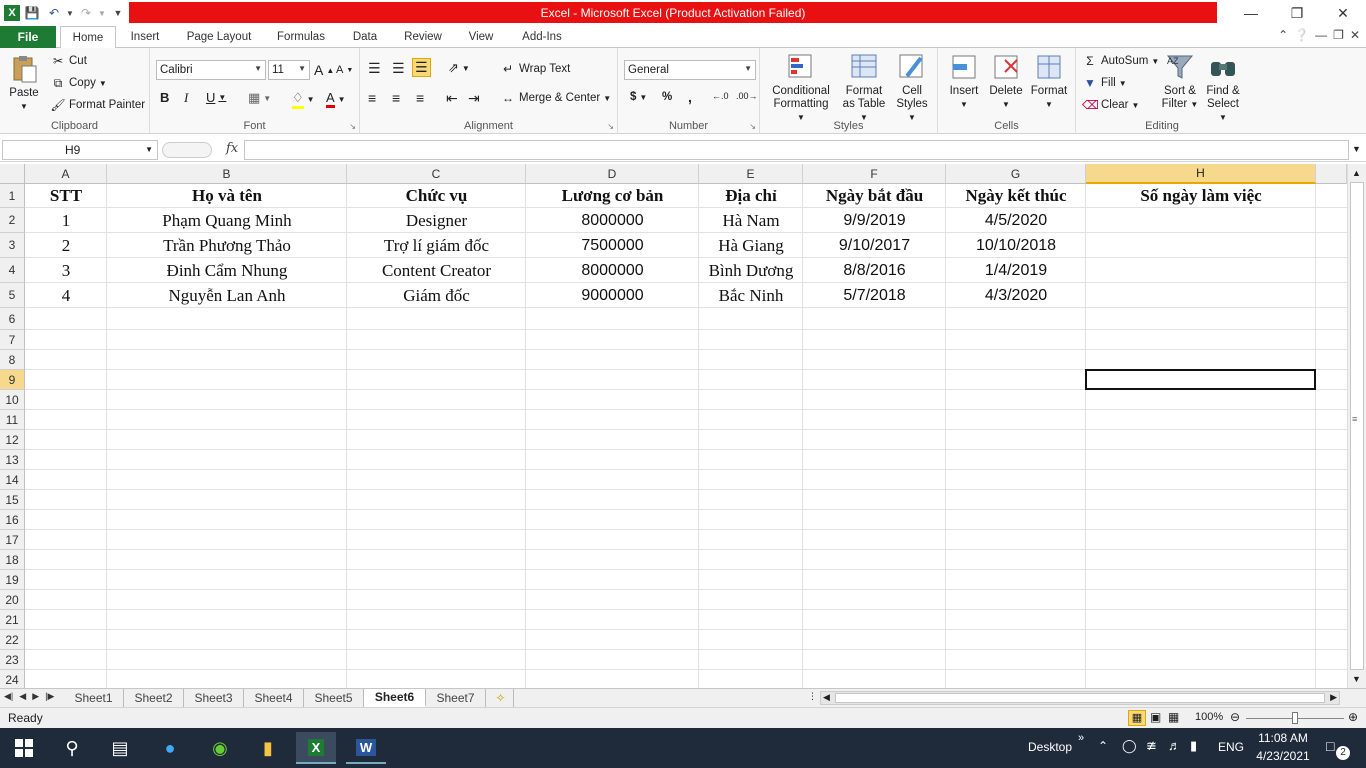 This screenshot has height=768, width=1366. I want to click on row-header-2: 2, so click(12, 220).